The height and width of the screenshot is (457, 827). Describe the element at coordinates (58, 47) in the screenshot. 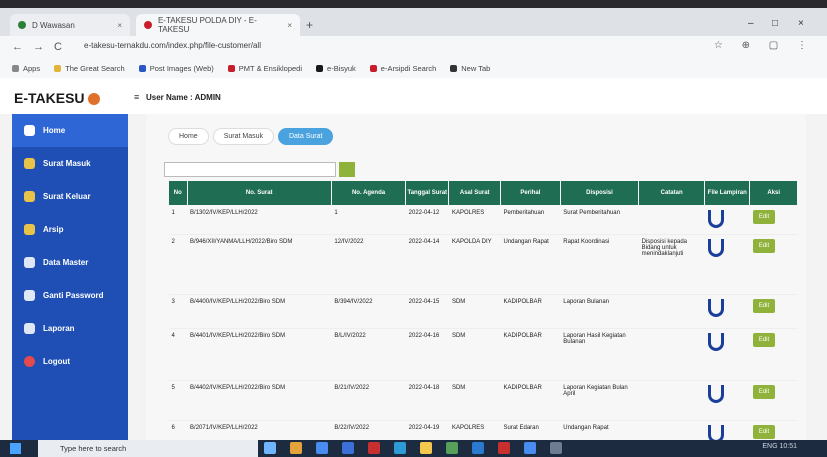

I see `reload-icon: C` at that location.